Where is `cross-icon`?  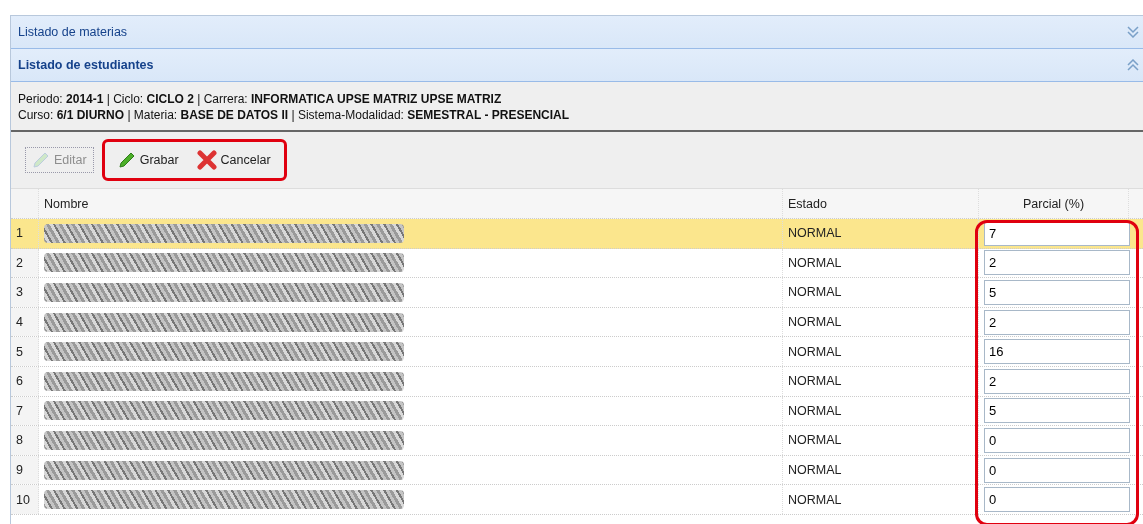
cross-icon is located at coordinates (206, 160).